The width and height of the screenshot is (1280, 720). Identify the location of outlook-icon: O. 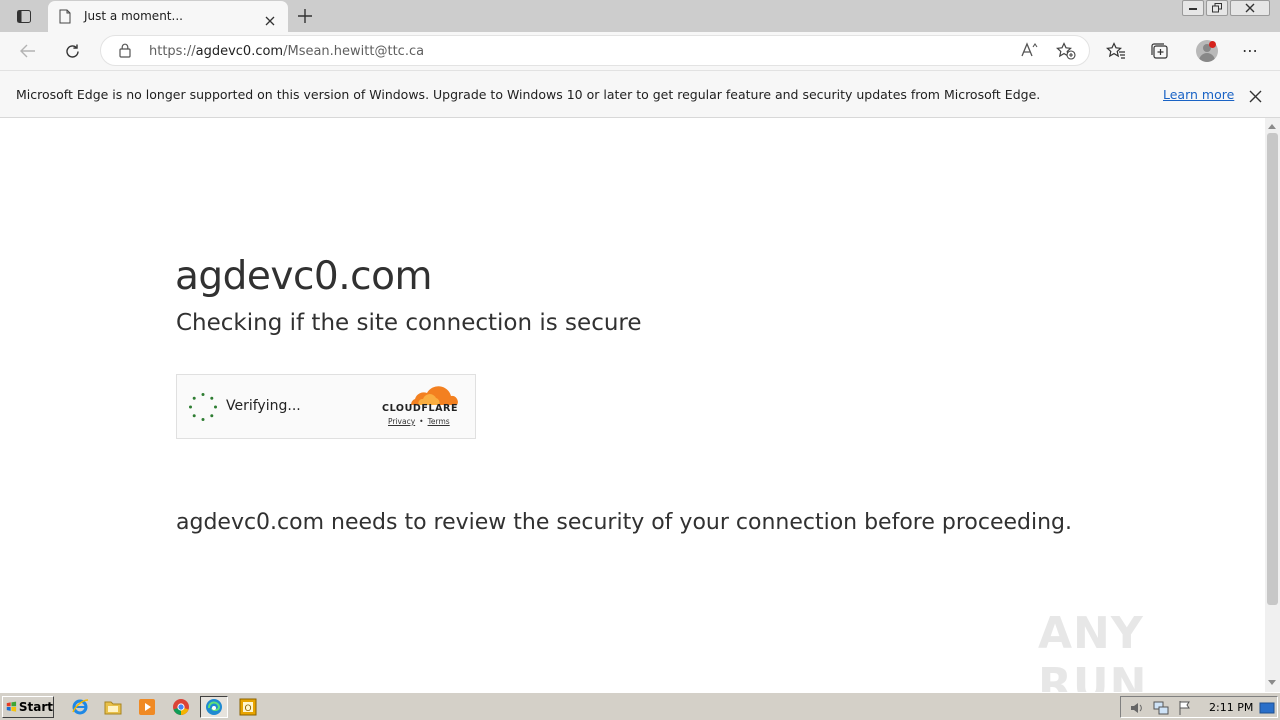
(248, 707).